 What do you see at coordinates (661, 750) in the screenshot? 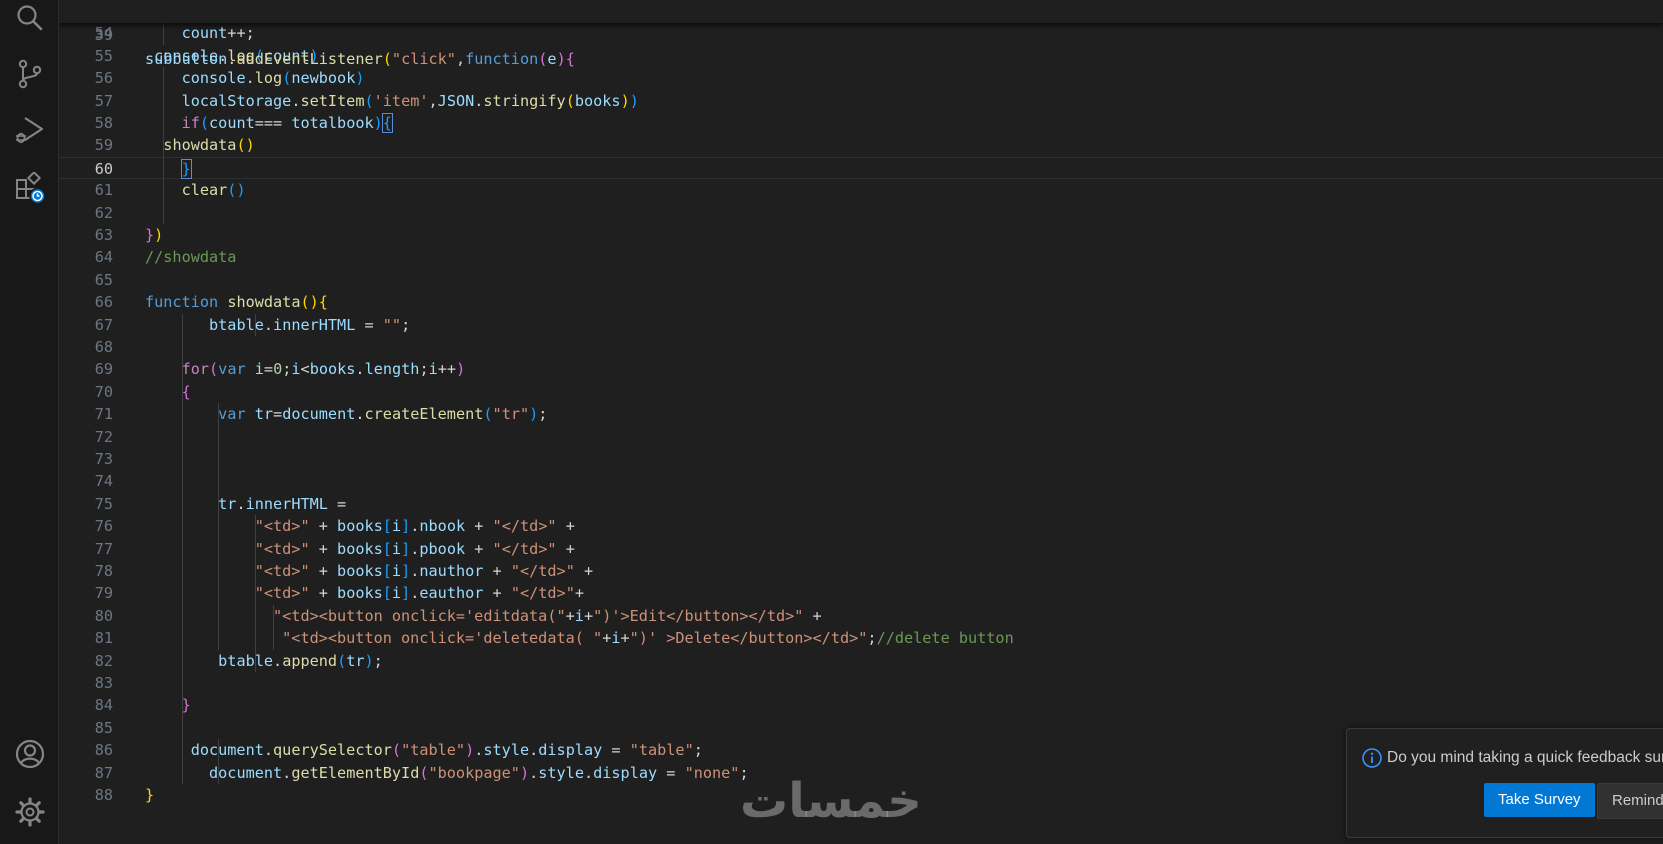
I see `code-token: "table"` at bounding box center [661, 750].